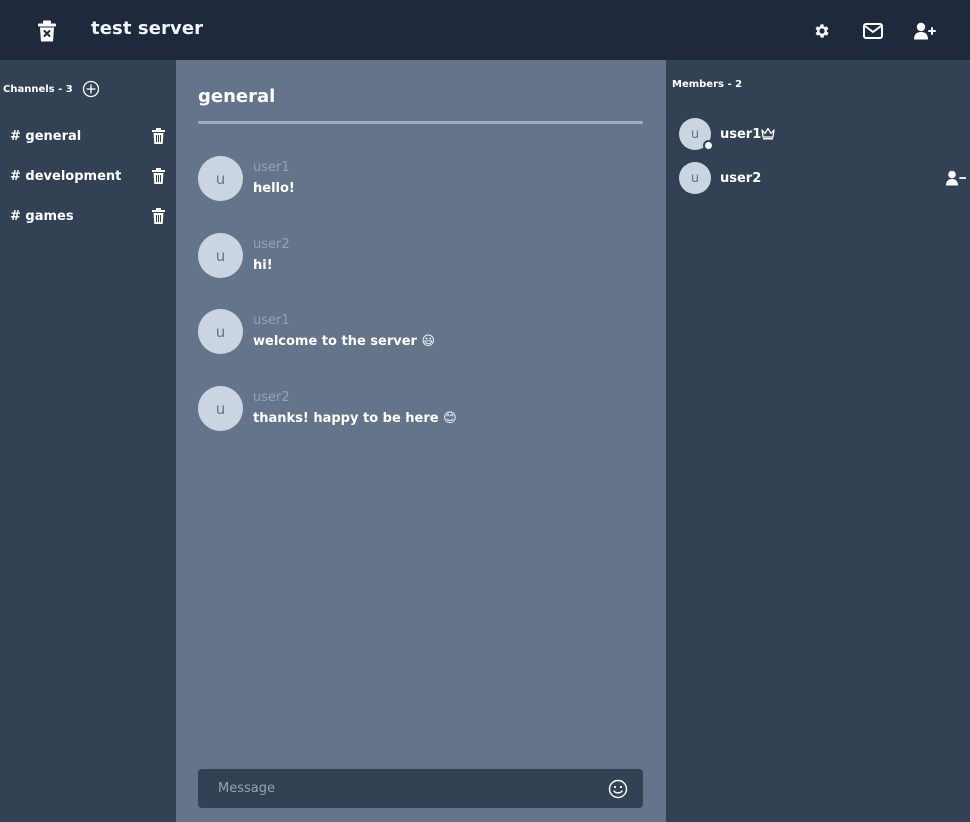 Image resolution: width=970 pixels, height=822 pixels. Describe the element at coordinates (420, 179) in the screenshot. I see `message-item: u user1 hello!` at that location.